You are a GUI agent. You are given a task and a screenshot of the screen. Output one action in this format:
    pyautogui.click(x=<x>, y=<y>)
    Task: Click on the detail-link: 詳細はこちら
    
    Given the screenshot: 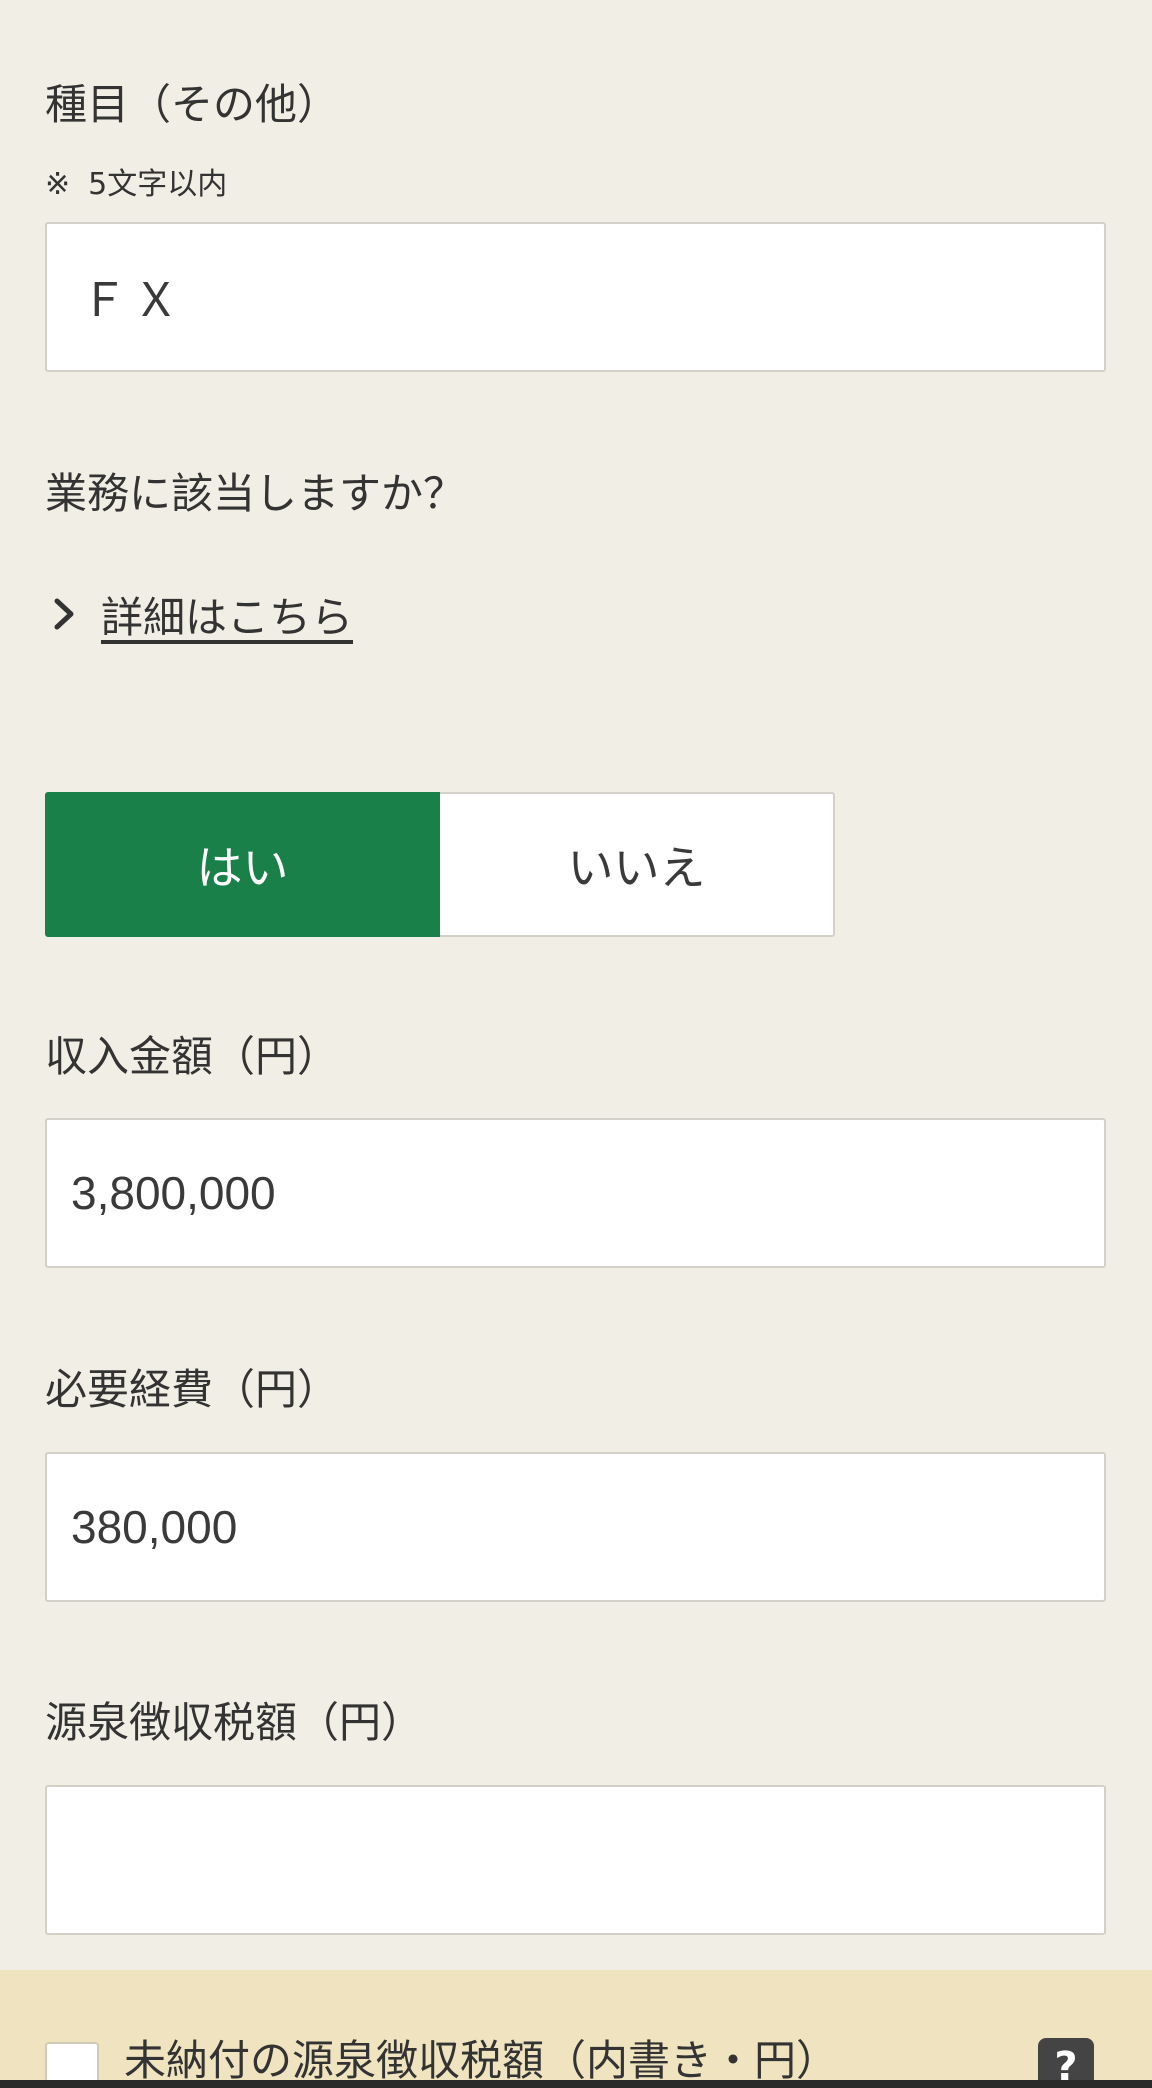 What is the action you would take?
    pyautogui.click(x=199, y=614)
    